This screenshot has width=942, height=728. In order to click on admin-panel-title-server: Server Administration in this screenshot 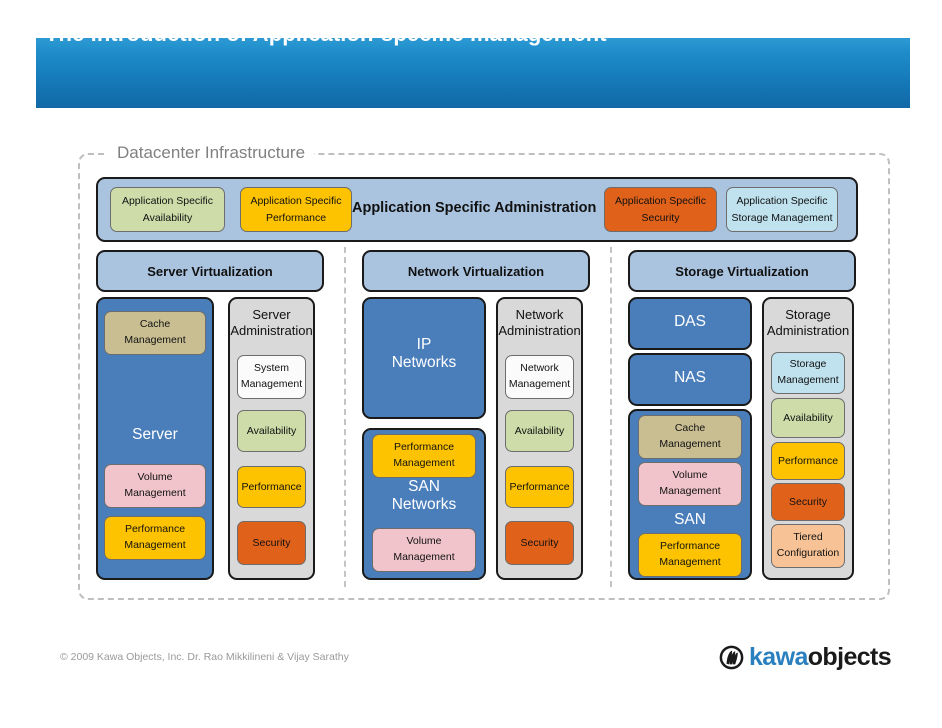, I will do `click(271, 322)`.